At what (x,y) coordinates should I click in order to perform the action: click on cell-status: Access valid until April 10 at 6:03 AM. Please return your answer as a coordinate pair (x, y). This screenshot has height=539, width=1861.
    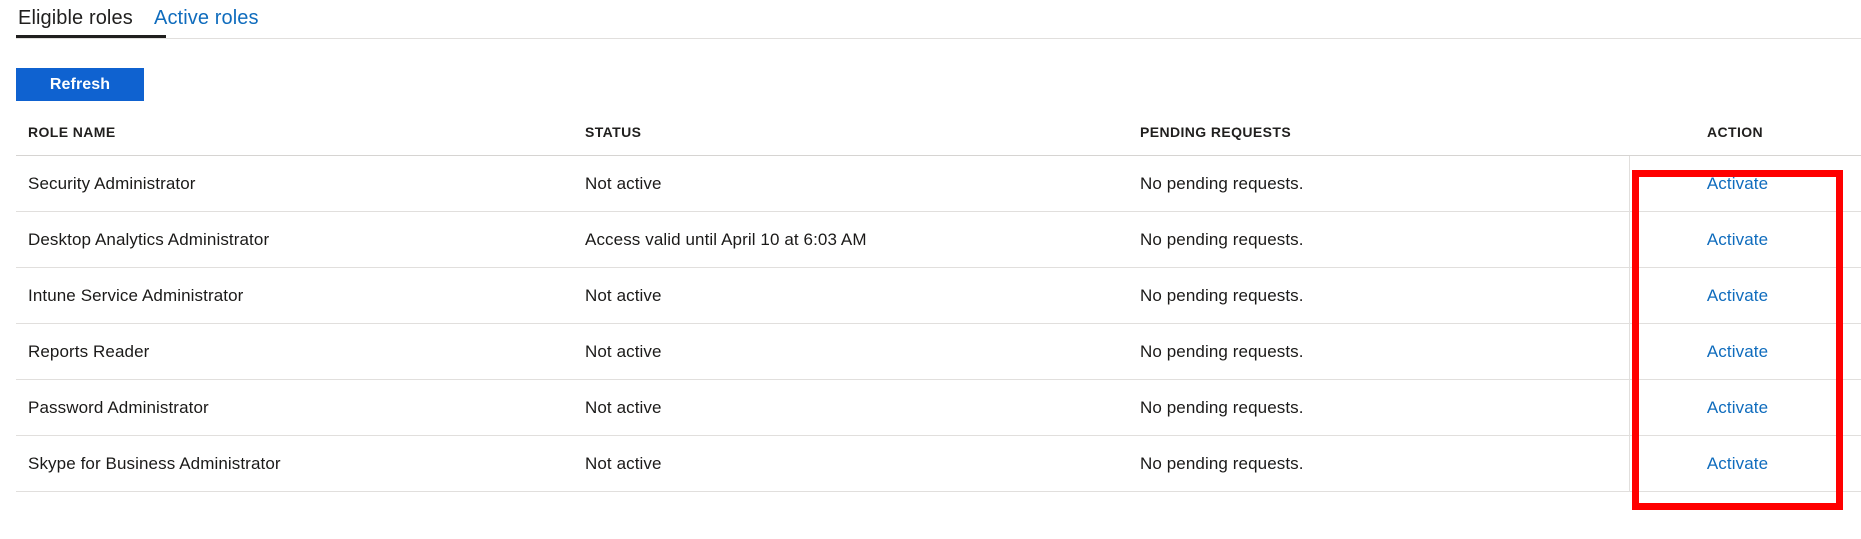
    Looking at the image, I should click on (726, 239).